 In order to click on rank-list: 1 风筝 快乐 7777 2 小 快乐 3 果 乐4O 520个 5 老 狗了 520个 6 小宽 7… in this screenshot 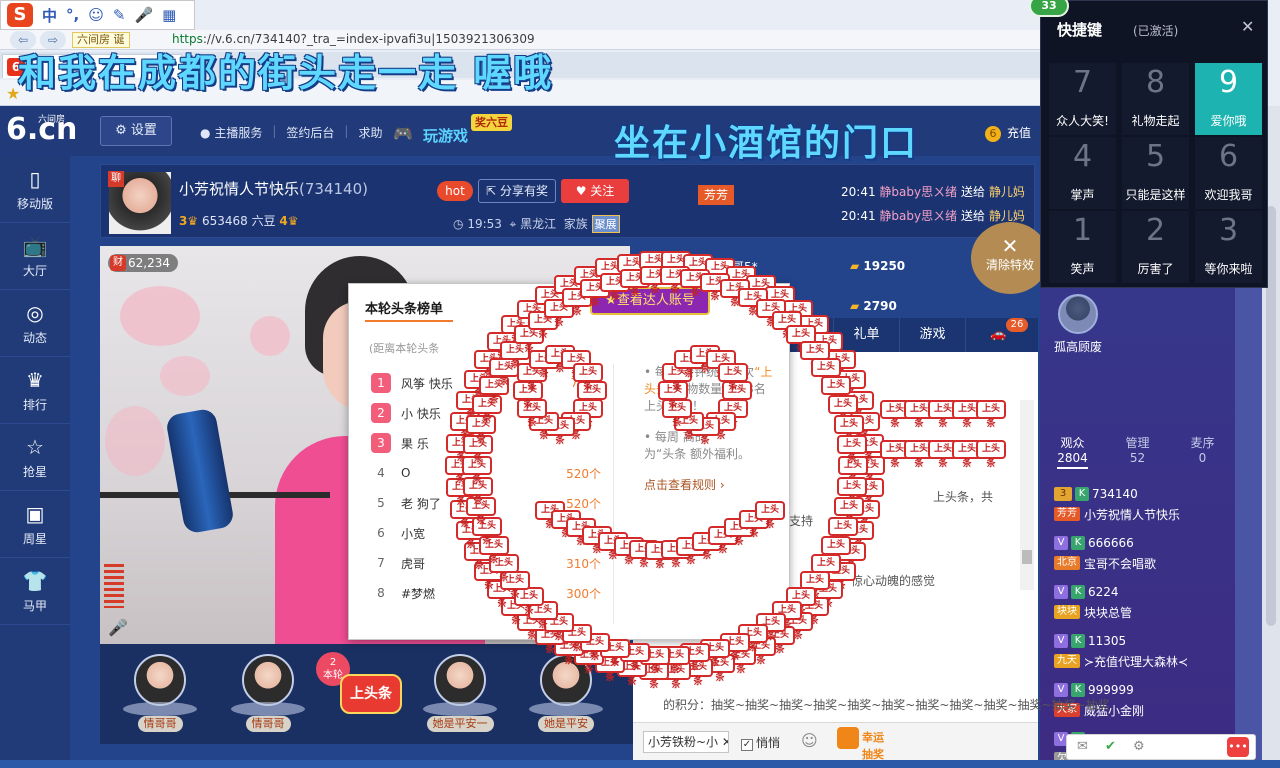, I will do `click(486, 488)`.